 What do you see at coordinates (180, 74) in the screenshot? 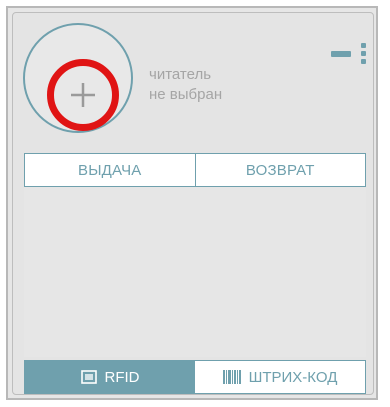
I see `reader-status-line1: читатель` at bounding box center [180, 74].